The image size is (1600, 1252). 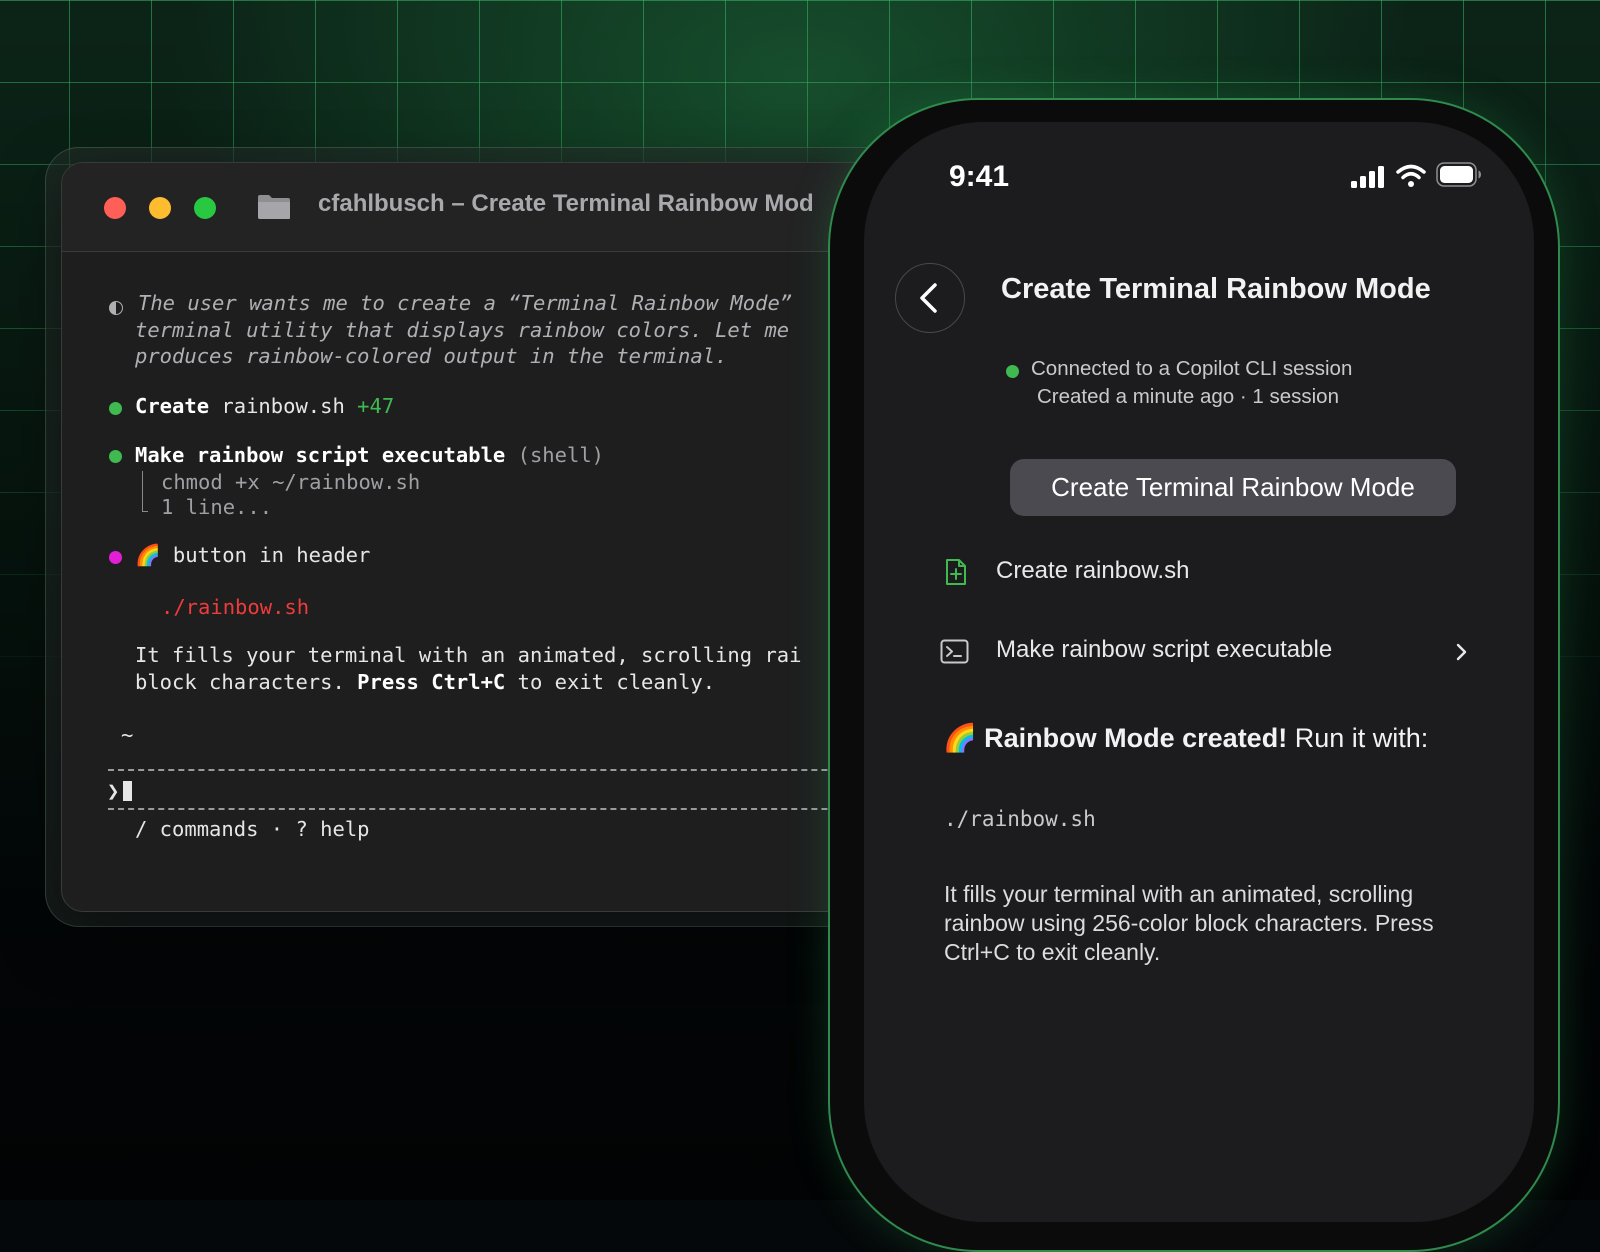 What do you see at coordinates (1164, 649) in the screenshot?
I see `tool-row-label: Make rainbow script executable` at bounding box center [1164, 649].